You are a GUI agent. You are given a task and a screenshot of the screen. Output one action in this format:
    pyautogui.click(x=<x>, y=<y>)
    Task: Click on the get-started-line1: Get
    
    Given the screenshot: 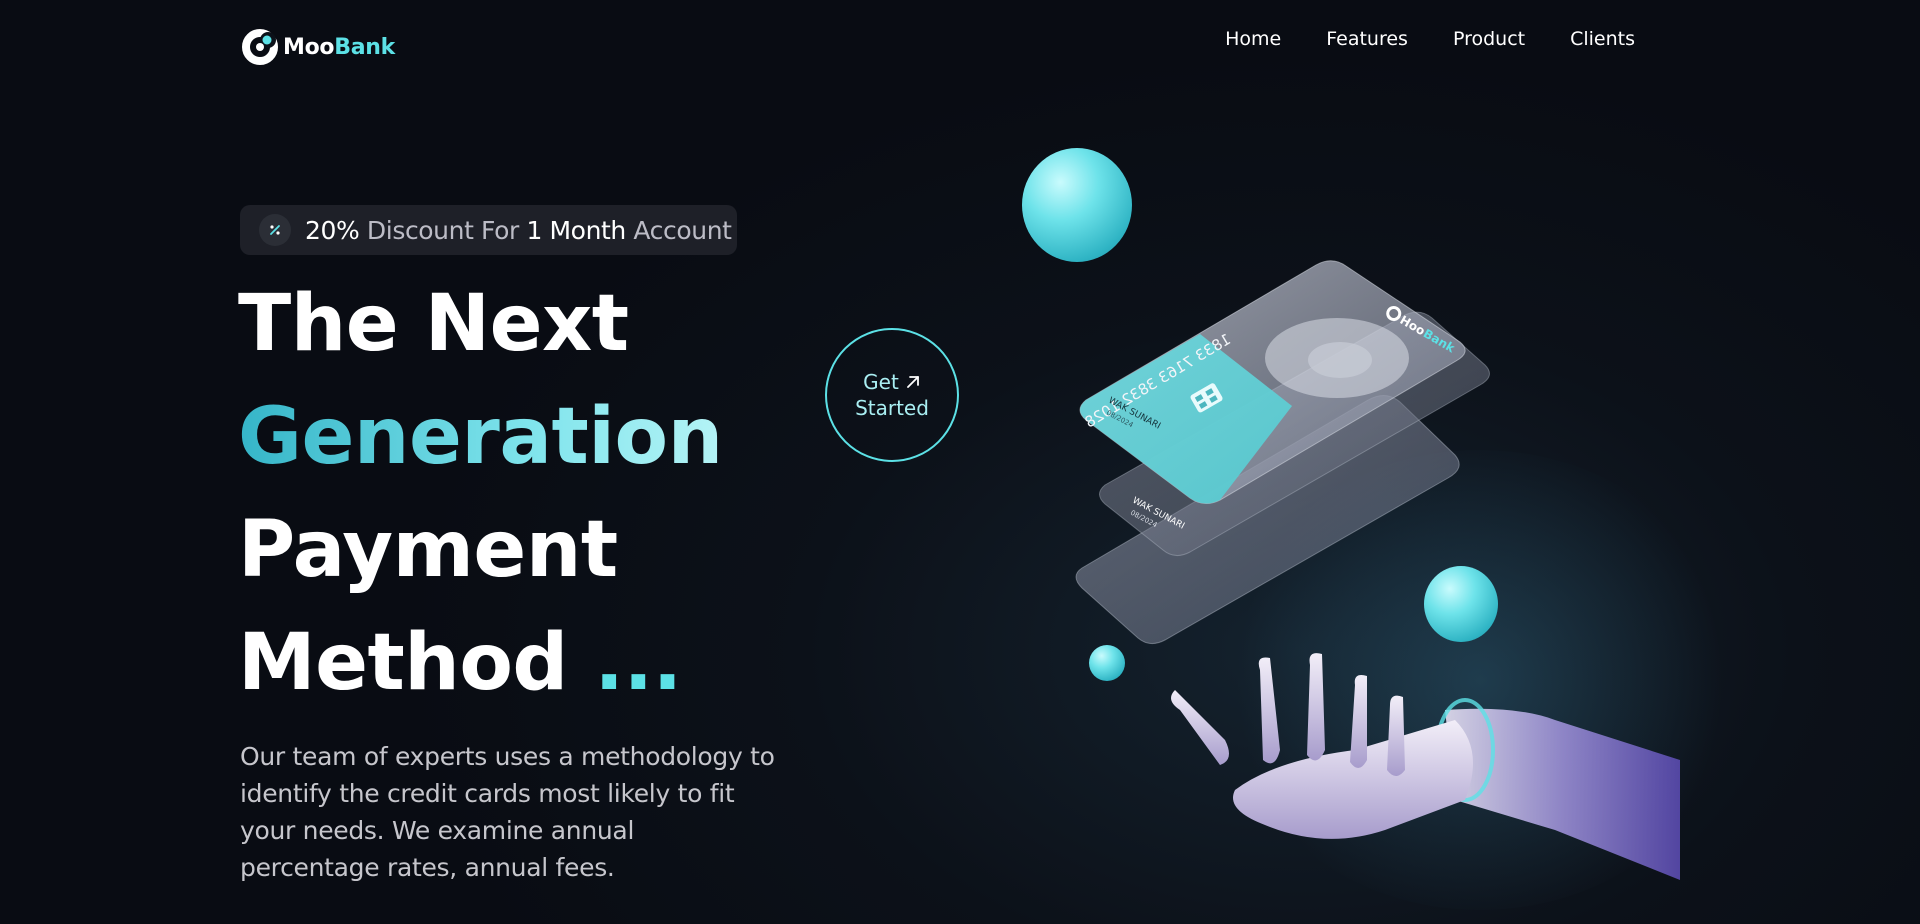 What is the action you would take?
    pyautogui.click(x=892, y=382)
    